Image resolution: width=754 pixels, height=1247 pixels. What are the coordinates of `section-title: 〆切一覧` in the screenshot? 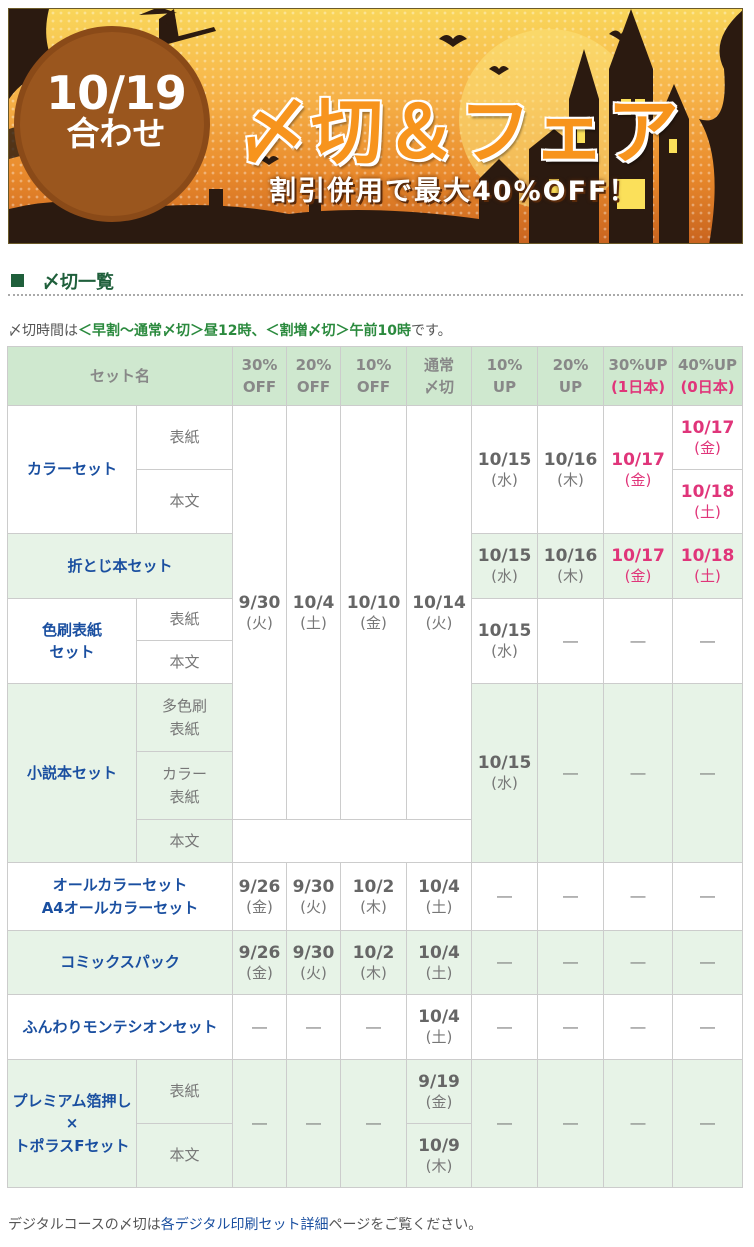 It's located at (78, 282).